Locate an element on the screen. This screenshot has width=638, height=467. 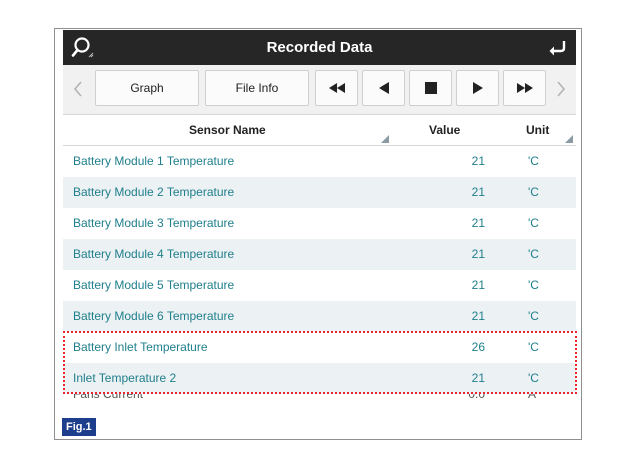
sensor-name: Battery Module 1 Temperature is located at coordinates (154, 161).